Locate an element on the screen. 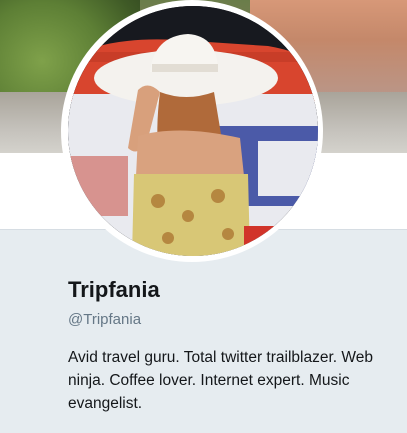  profile-name: Tripfania is located at coordinates (233, 290).